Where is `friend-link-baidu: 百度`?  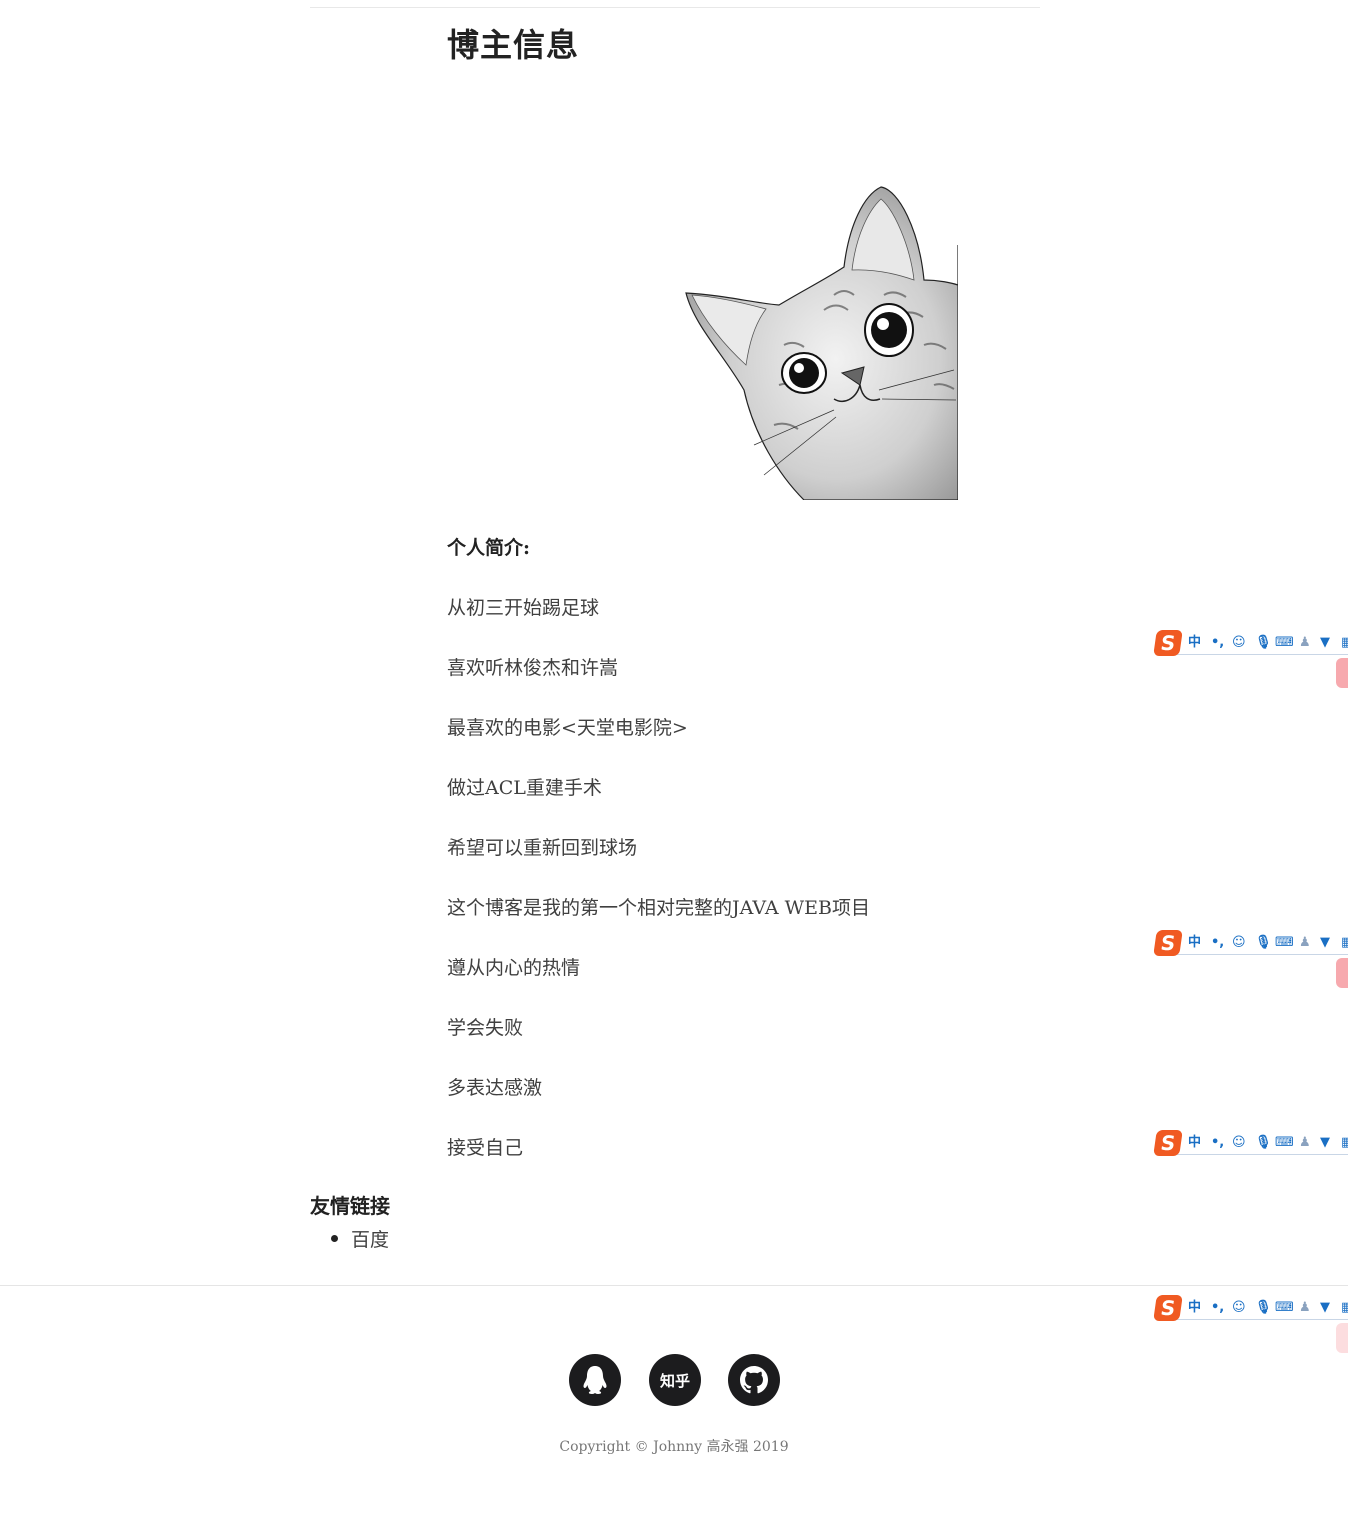
friend-link-baidu: 百度 is located at coordinates (370, 1240).